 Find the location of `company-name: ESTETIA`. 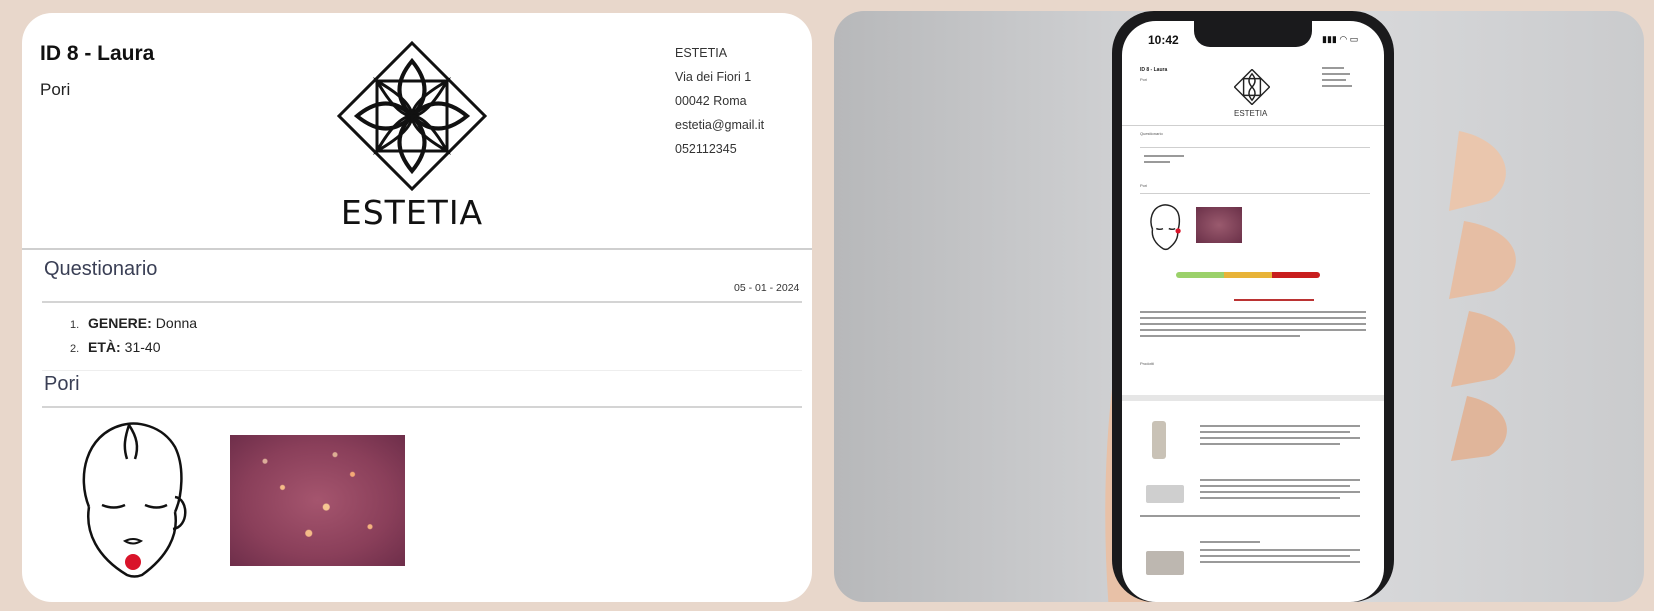

company-name: ESTETIA is located at coordinates (701, 53).